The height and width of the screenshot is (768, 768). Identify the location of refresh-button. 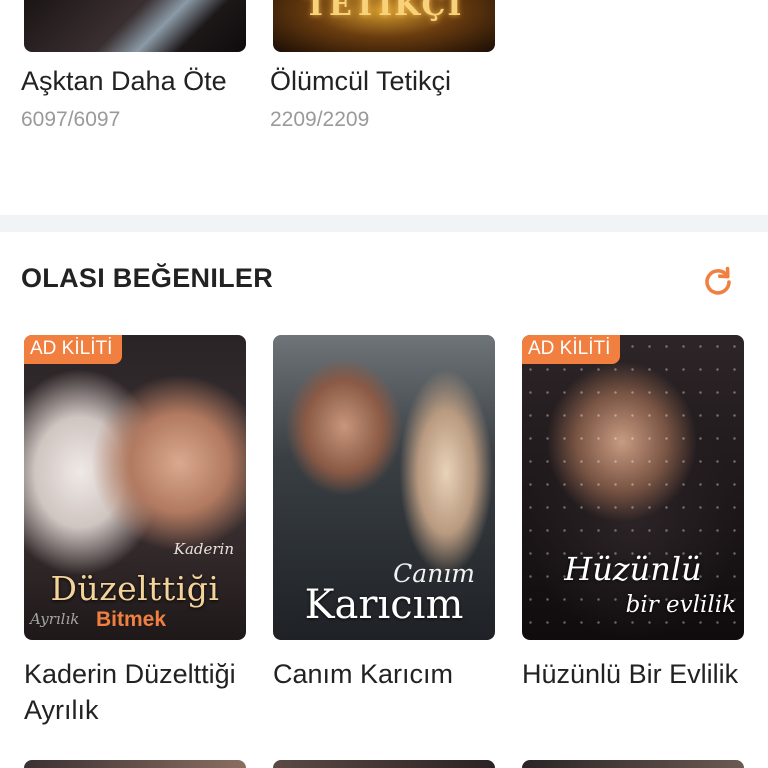
(718, 282).